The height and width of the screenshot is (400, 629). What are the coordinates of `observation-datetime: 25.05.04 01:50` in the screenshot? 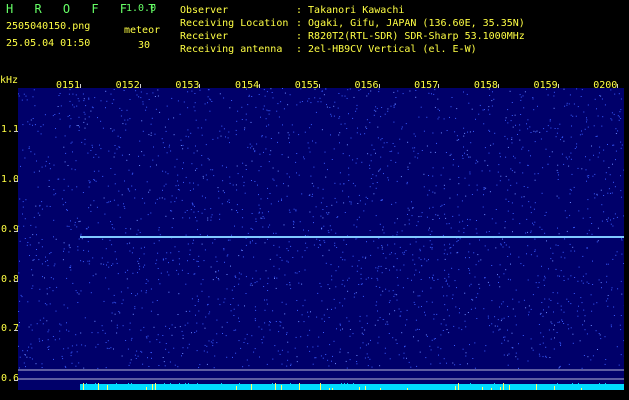 It's located at (48, 43).